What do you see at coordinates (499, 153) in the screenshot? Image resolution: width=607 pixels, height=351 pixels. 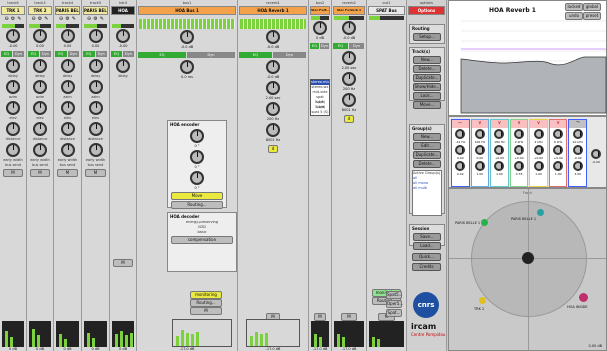 I see `eq-band: ∨ 180 Hz +0.00 1.00` at bounding box center [499, 153].